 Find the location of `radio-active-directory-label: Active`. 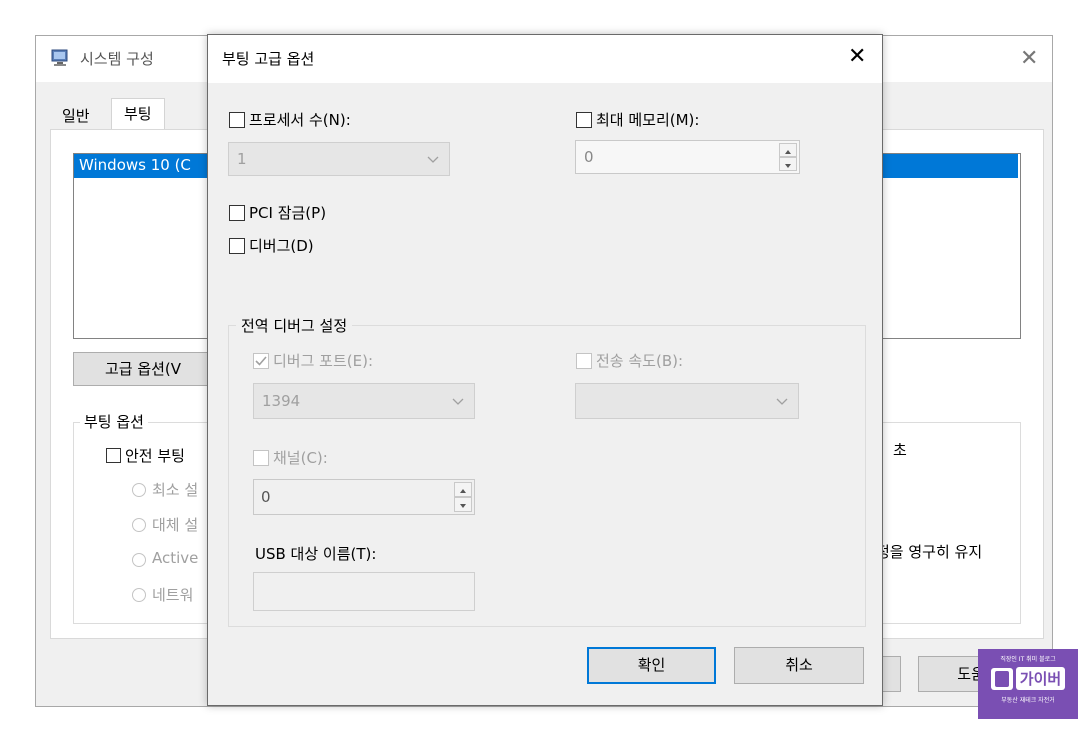

radio-active-directory-label: Active is located at coordinates (175, 558).